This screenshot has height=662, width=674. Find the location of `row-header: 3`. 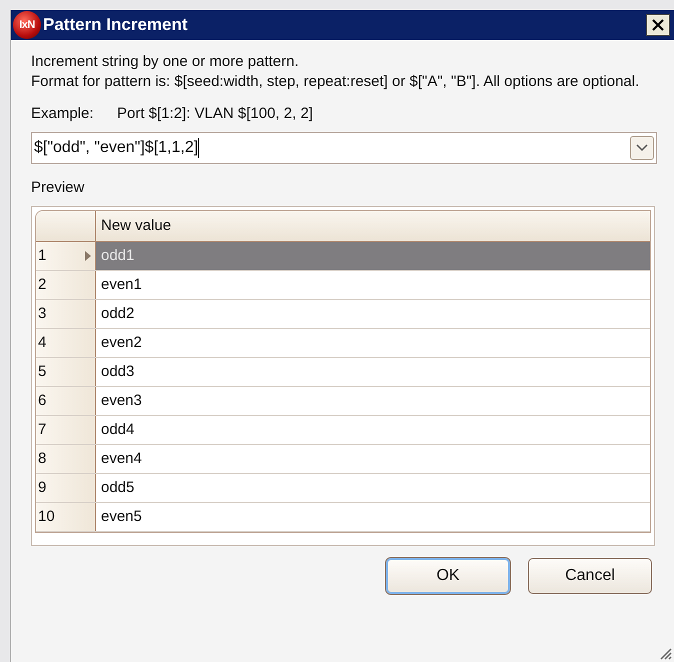

row-header: 3 is located at coordinates (66, 314).